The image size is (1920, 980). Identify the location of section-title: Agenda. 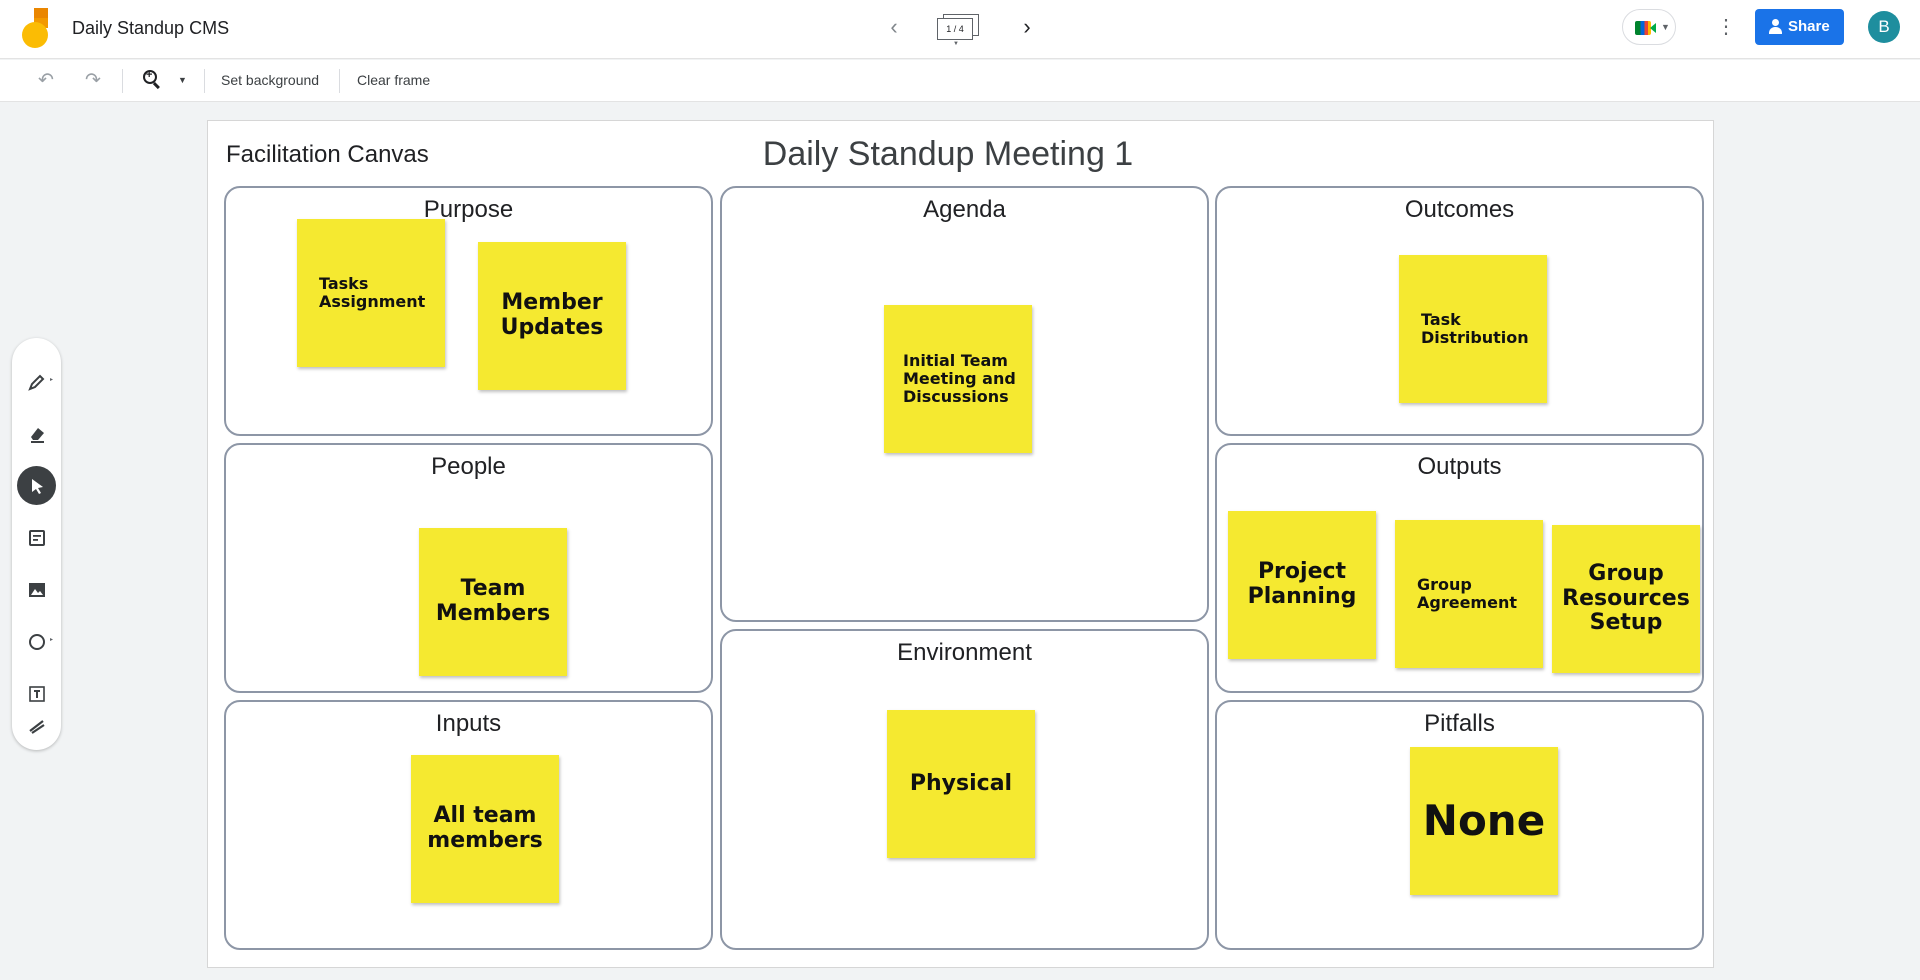
(964, 209).